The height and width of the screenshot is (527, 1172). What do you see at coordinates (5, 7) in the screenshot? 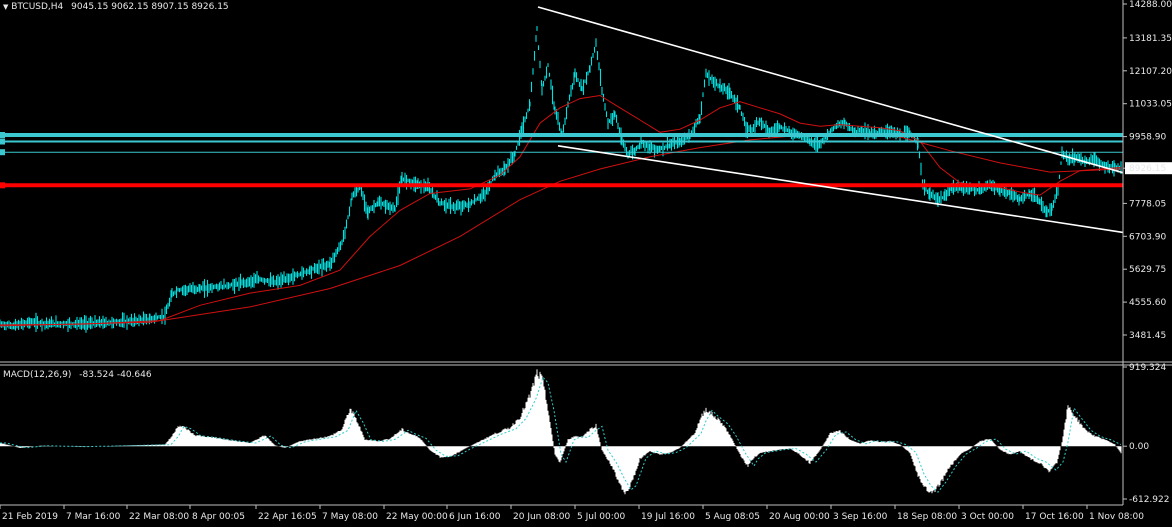
I see `collapse-triangle-icon: ▼` at bounding box center [5, 7].